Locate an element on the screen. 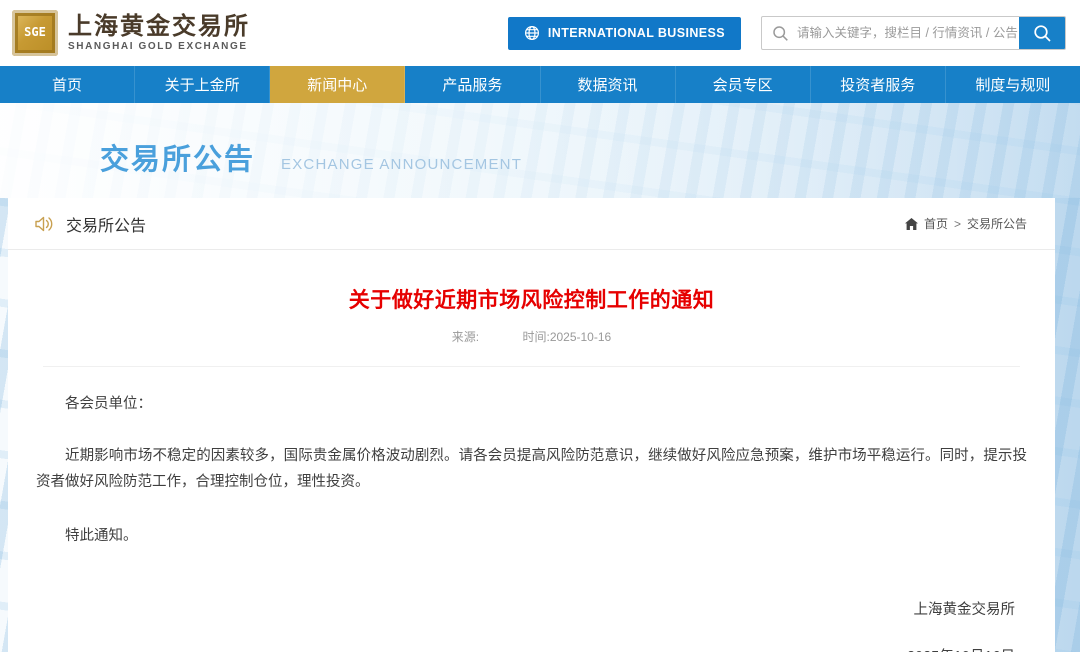  logo-name-cn: 上海黄金交易所 is located at coordinates (159, 25).